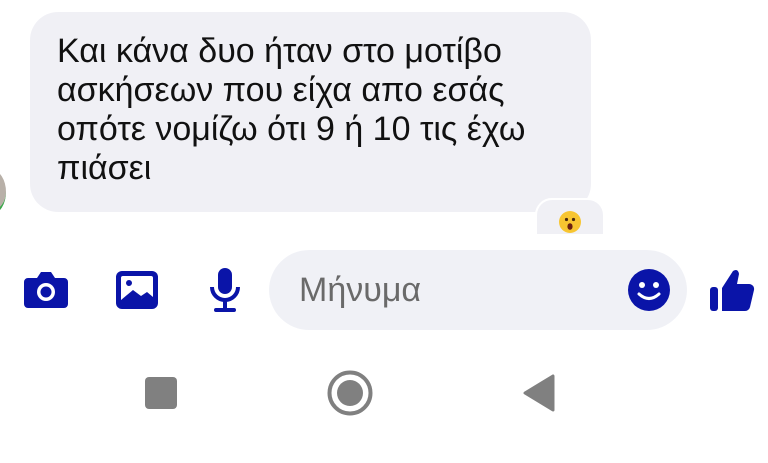 This screenshot has width=768, height=463. I want to click on back-icon, so click(539, 393).